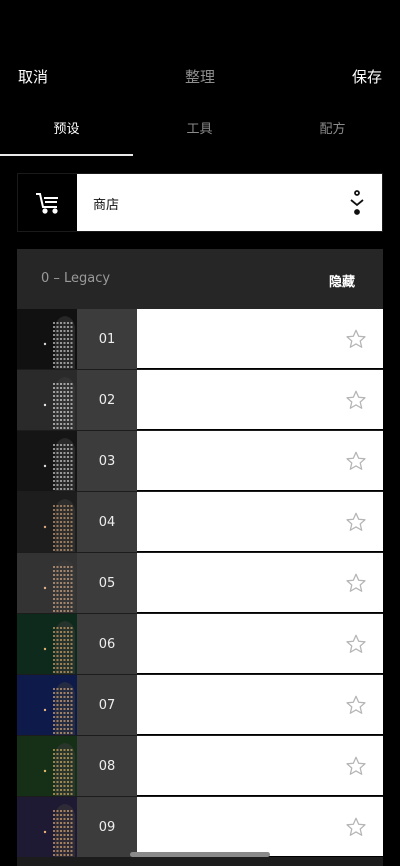 The height and width of the screenshot is (866, 400). I want to click on preset-number: 03, so click(107, 461).